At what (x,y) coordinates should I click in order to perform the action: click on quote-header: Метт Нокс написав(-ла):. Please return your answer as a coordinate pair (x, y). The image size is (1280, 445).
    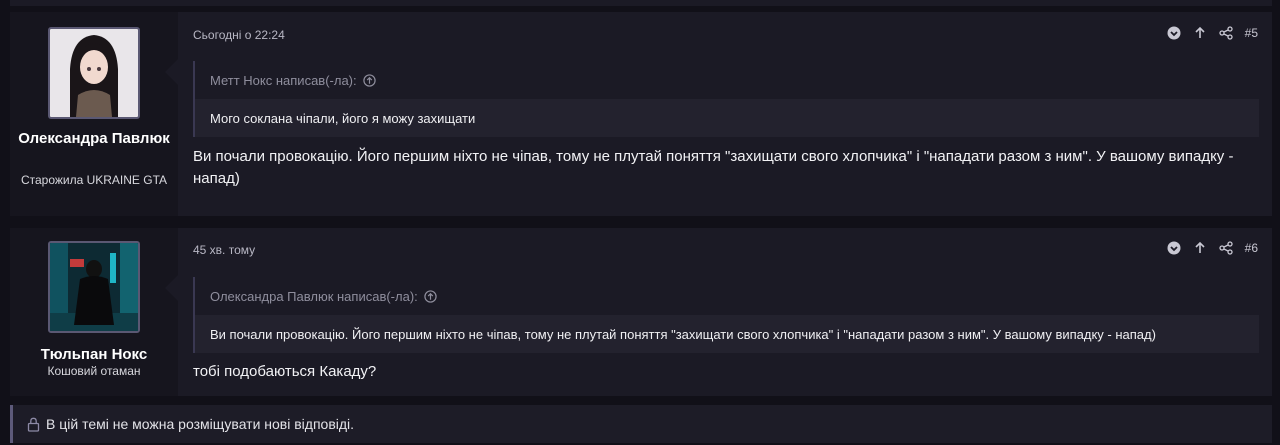
    Looking at the image, I should click on (727, 80).